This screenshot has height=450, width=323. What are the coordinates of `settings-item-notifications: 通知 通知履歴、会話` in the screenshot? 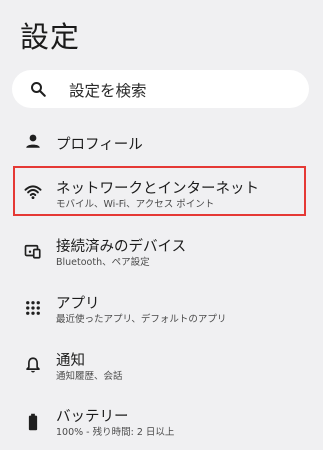 It's located at (161, 364).